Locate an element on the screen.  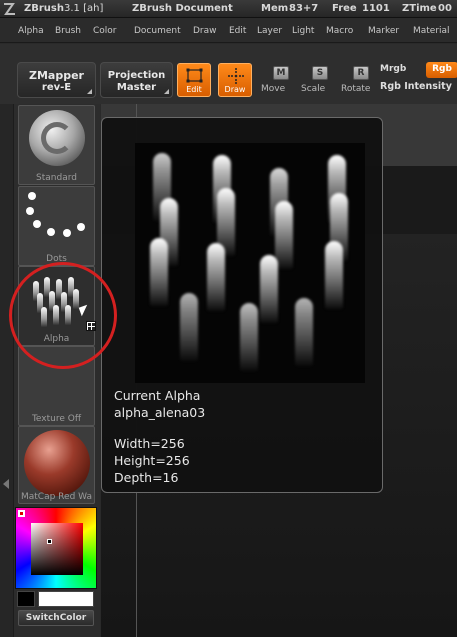
rotate-label: Rotate is located at coordinates (355, 89).